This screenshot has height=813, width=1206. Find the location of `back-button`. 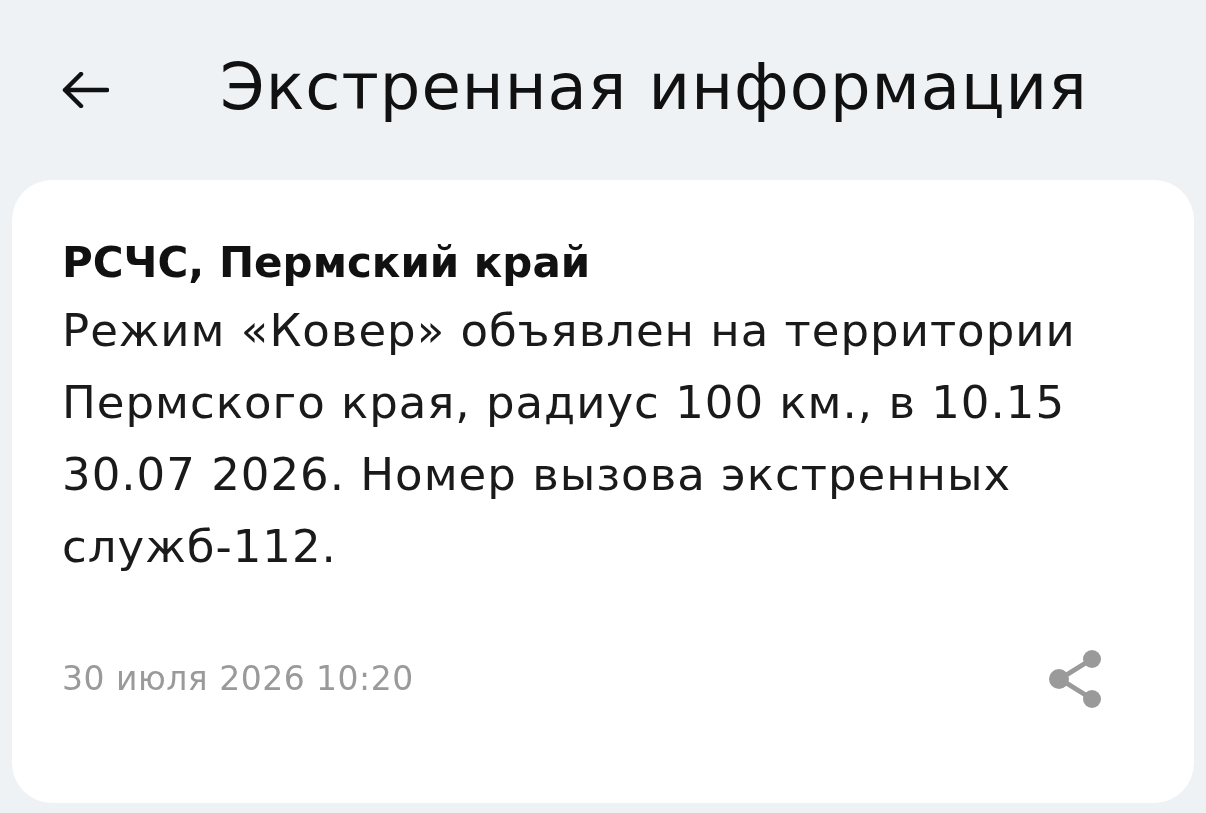

back-button is located at coordinates (85, 90).